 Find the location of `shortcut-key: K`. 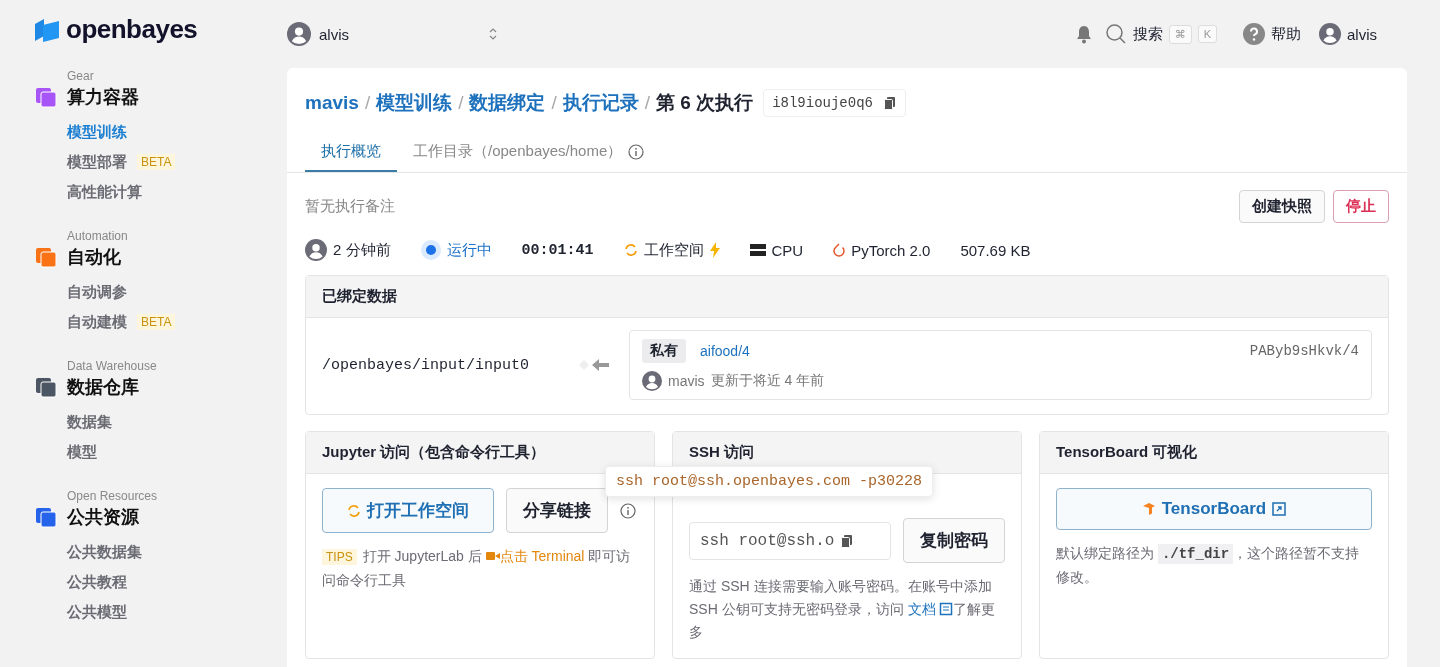

shortcut-key: K is located at coordinates (1207, 34).